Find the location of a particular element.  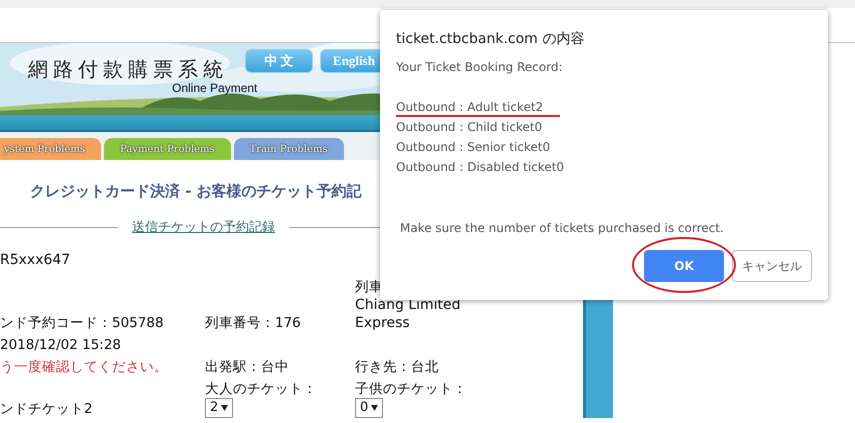

site-title: 網路付款購票系統 is located at coordinates (128, 69).